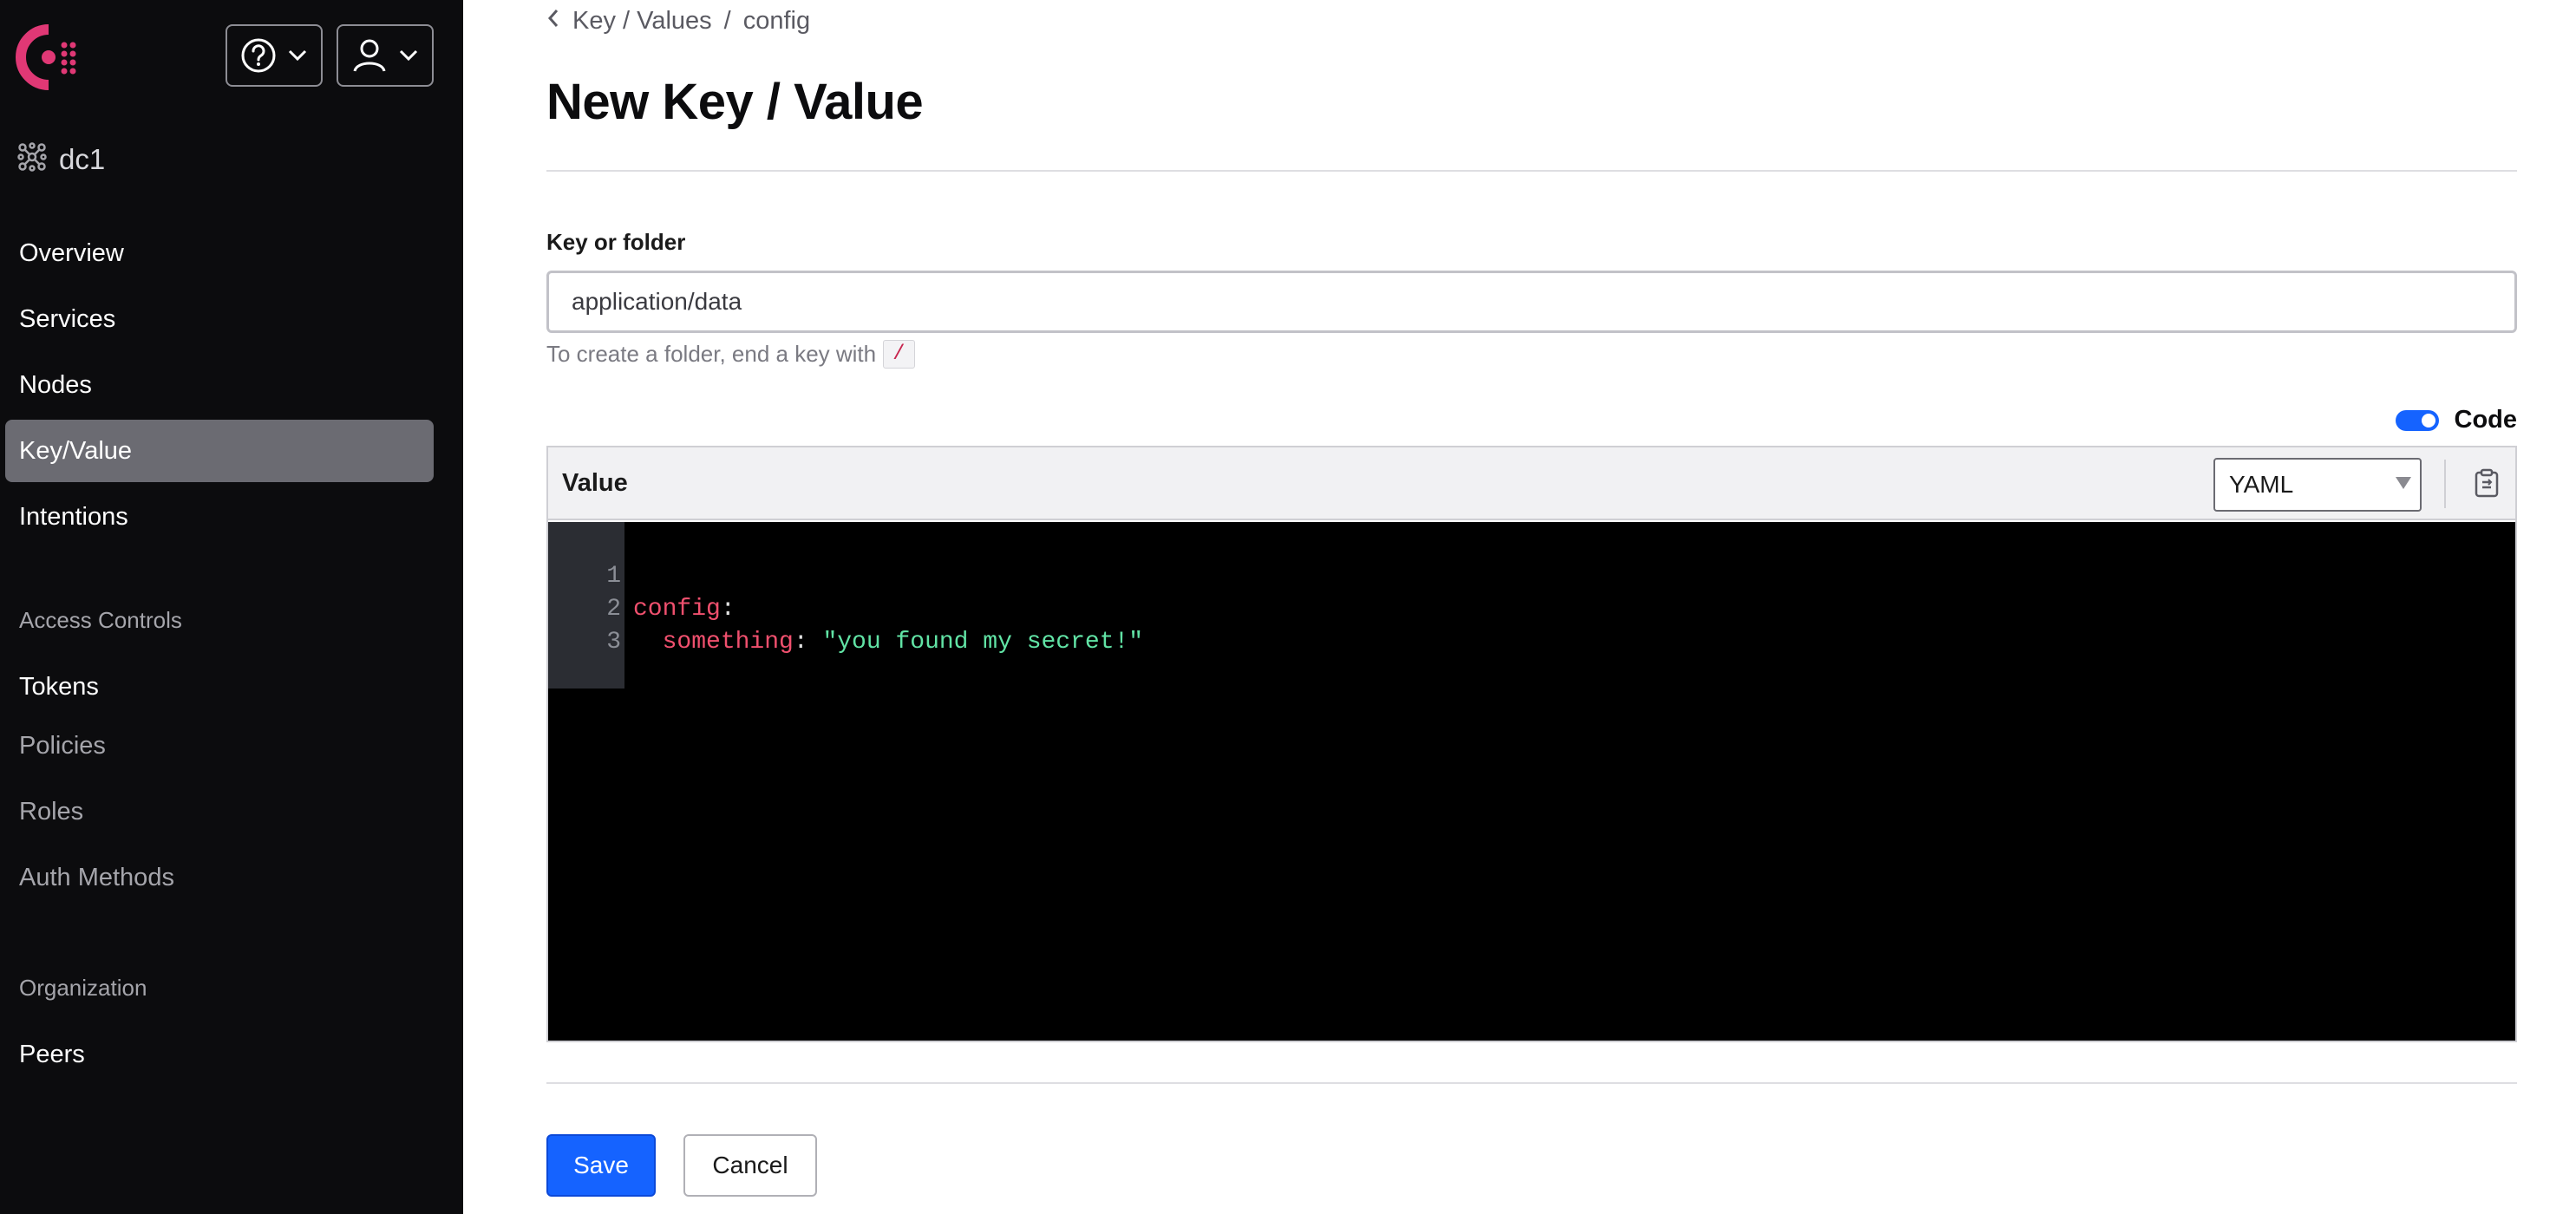 This screenshot has width=2576, height=1214. What do you see at coordinates (899, 354) in the screenshot?
I see `key-hint-code: /` at bounding box center [899, 354].